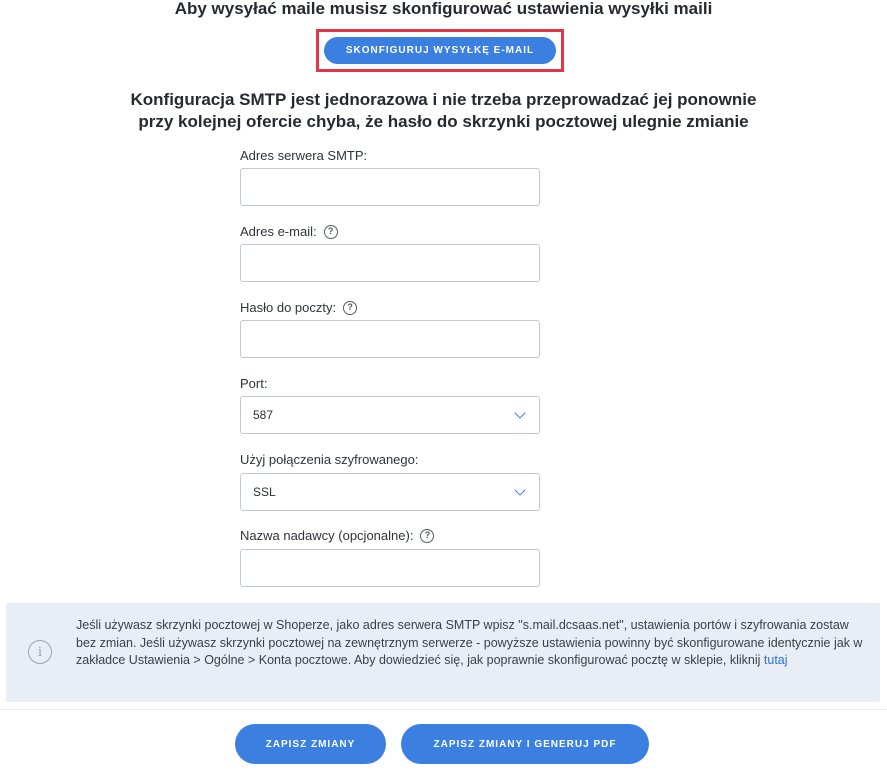 This screenshot has width=887, height=774. I want to click on email-input, so click(390, 263).